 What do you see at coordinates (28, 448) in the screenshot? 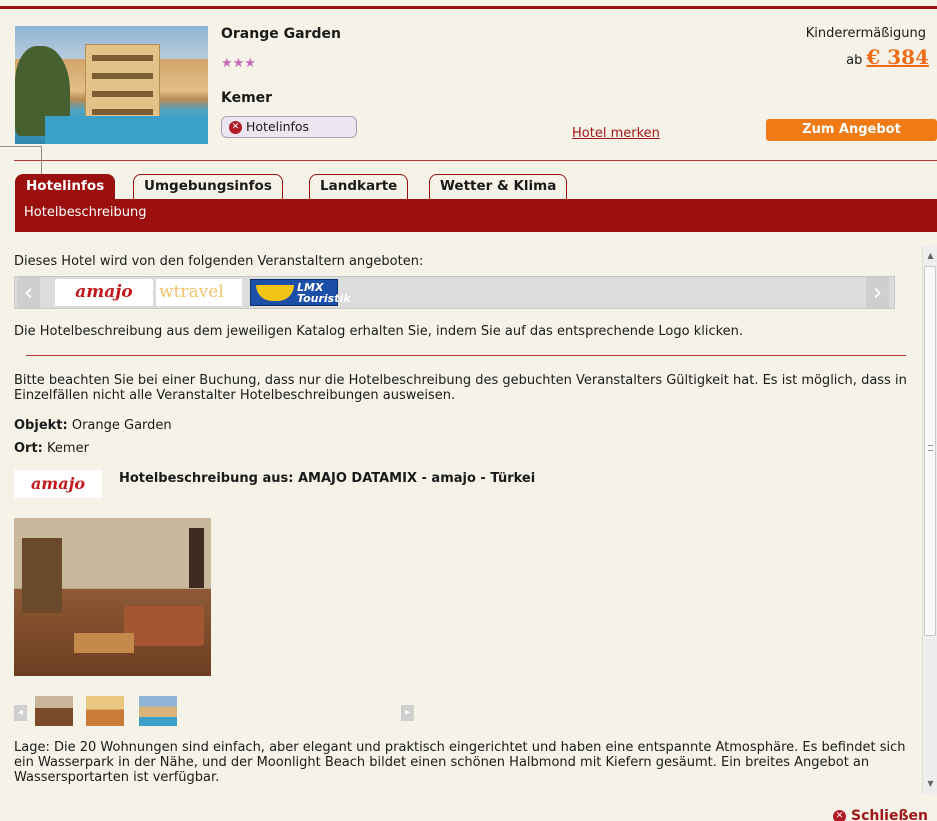
I see `ort-label: Ort:` at bounding box center [28, 448].